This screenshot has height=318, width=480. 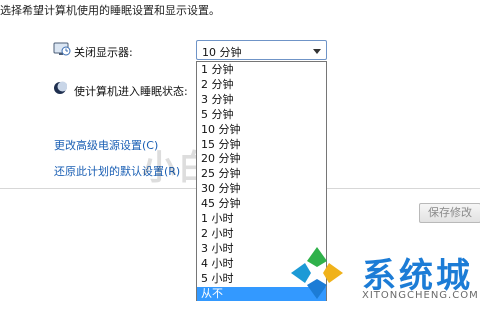 What do you see at coordinates (261, 85) in the screenshot?
I see `dropdown-option: 2 分钟` at bounding box center [261, 85].